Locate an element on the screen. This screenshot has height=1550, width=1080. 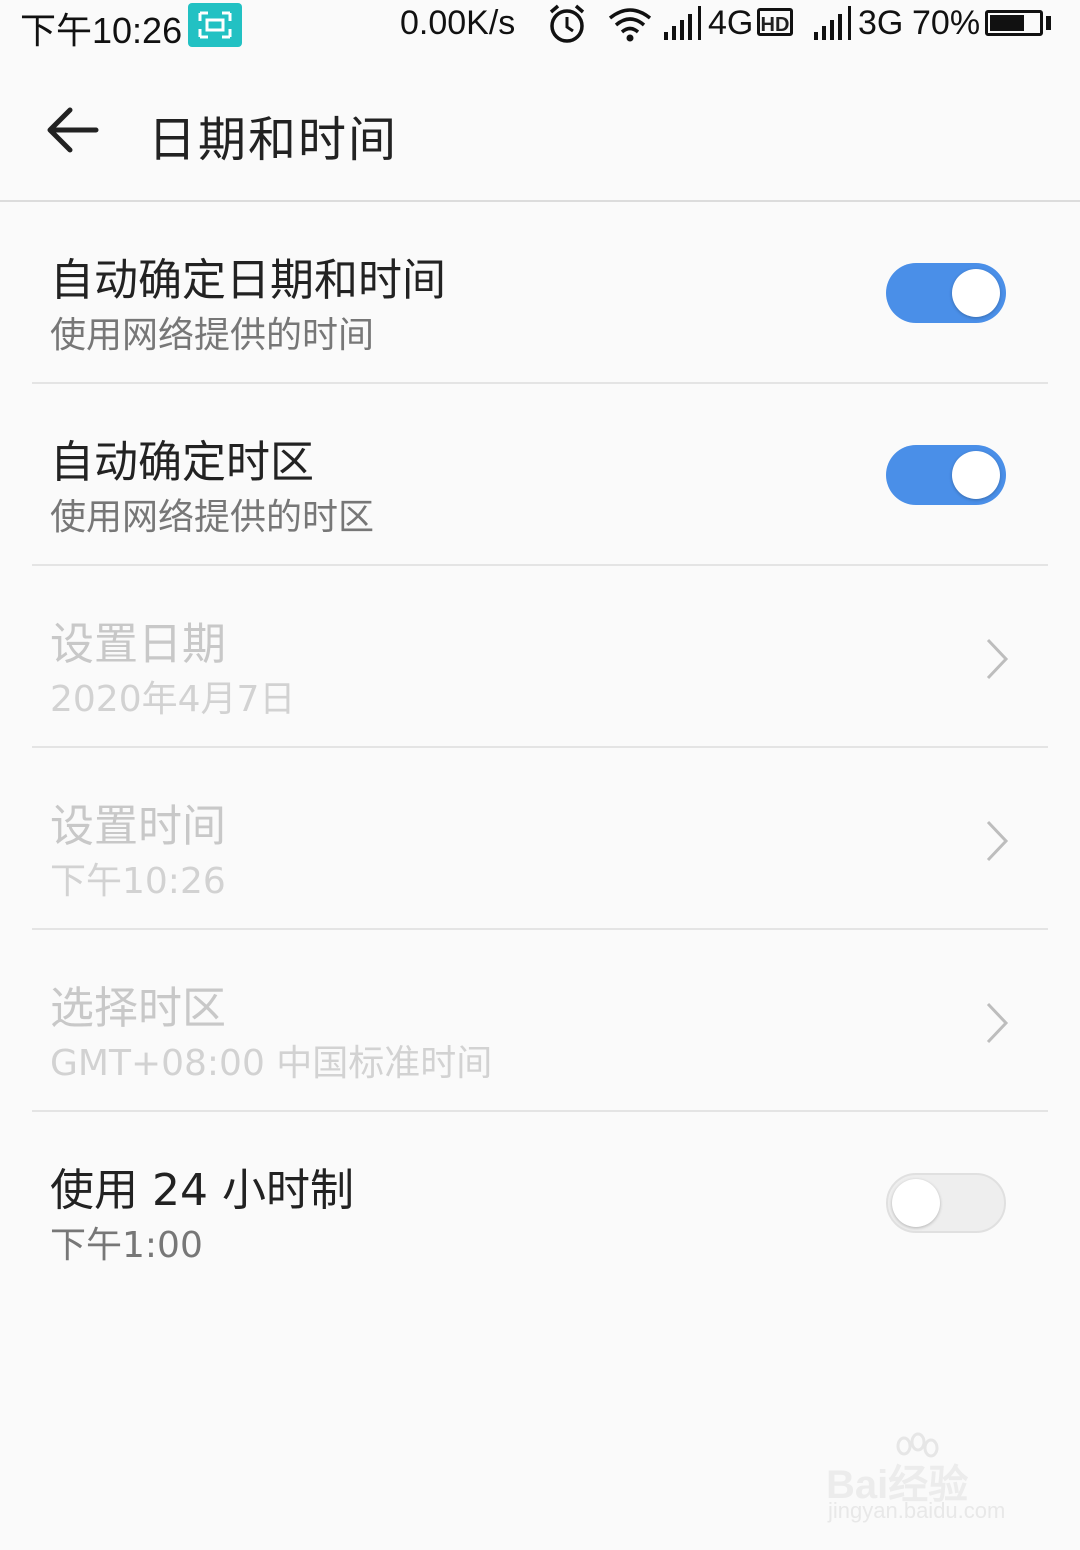
alarm-clock-icon is located at coordinates (567, 26).